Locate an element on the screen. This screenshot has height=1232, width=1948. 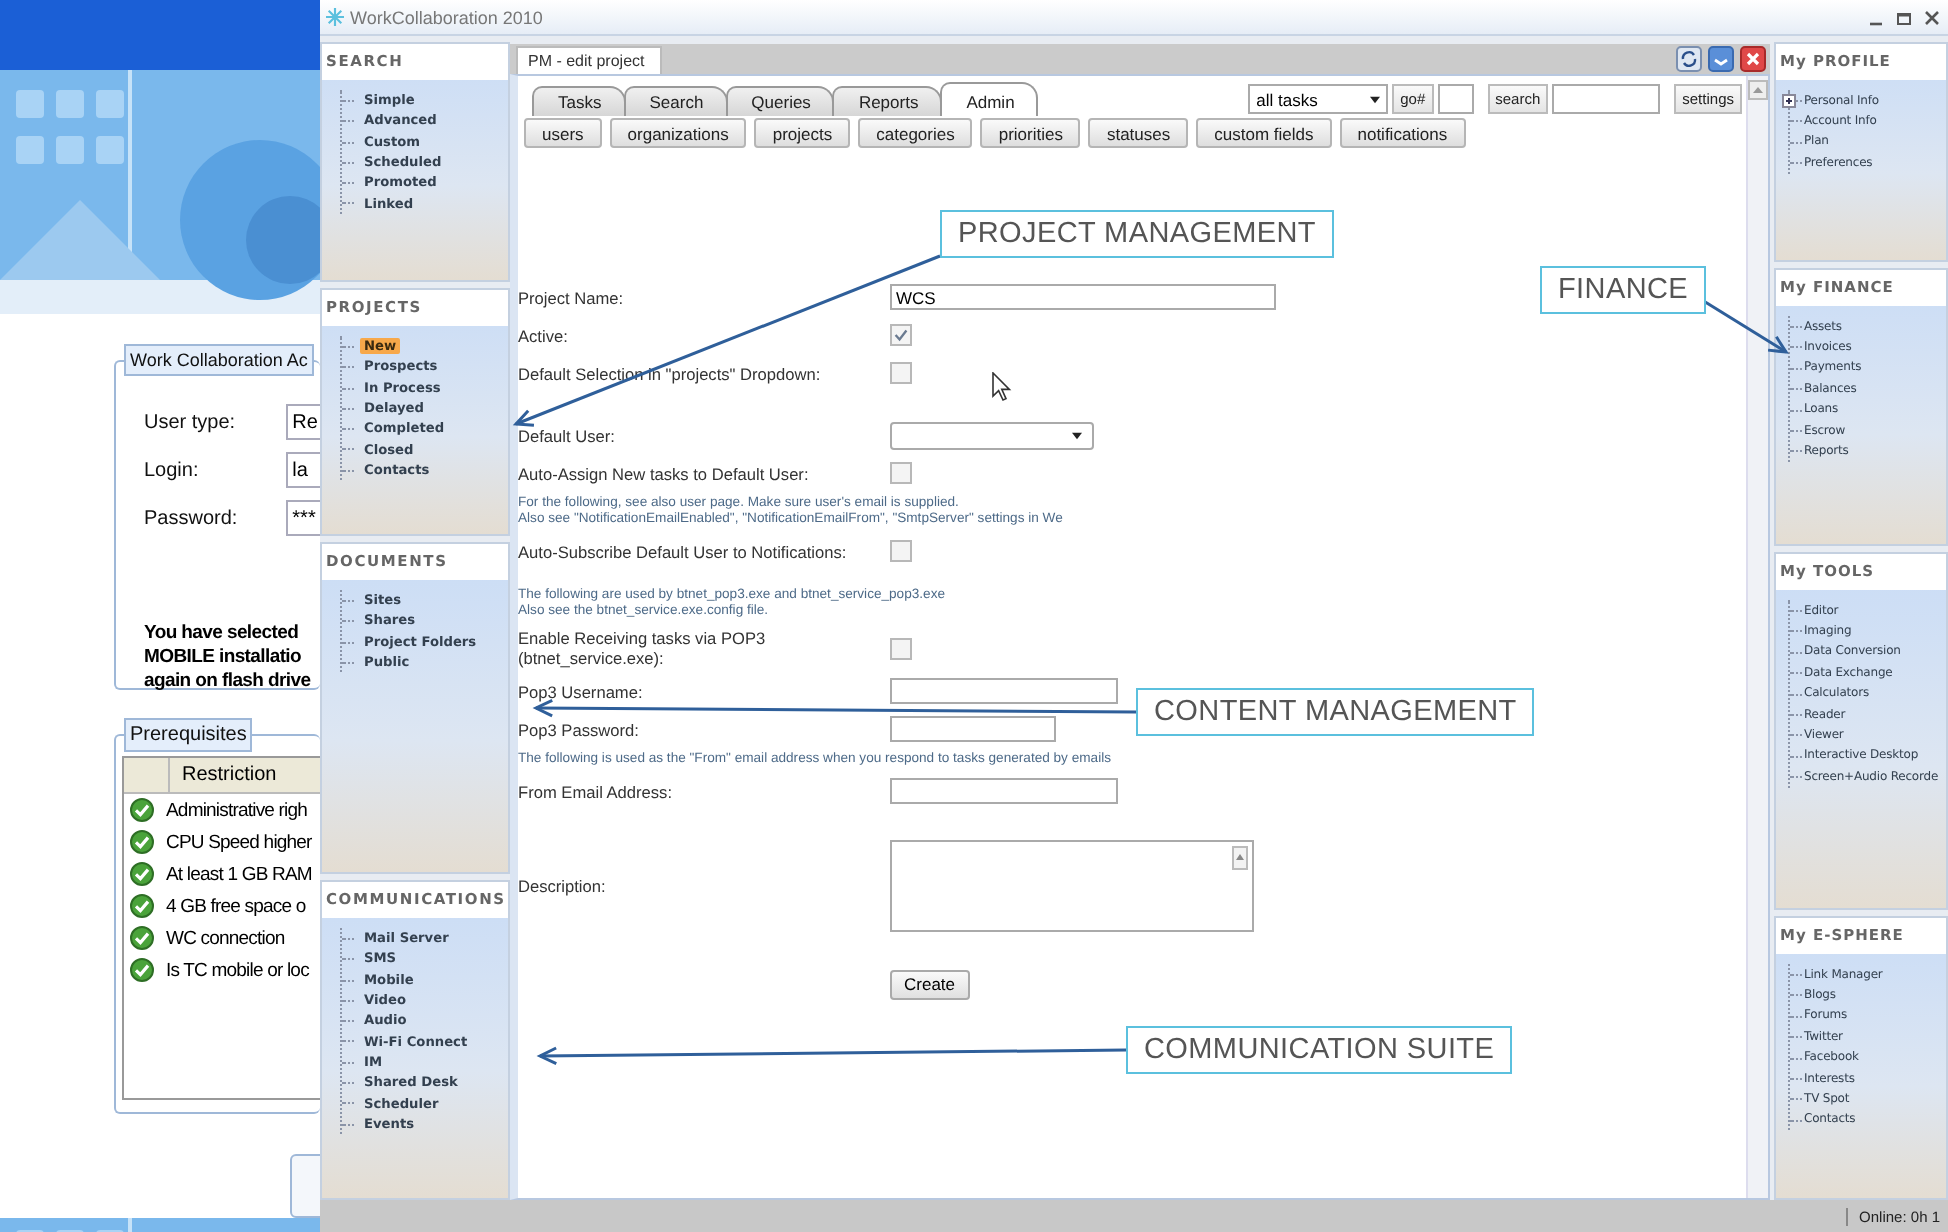
create-button: Create is located at coordinates (930, 984).